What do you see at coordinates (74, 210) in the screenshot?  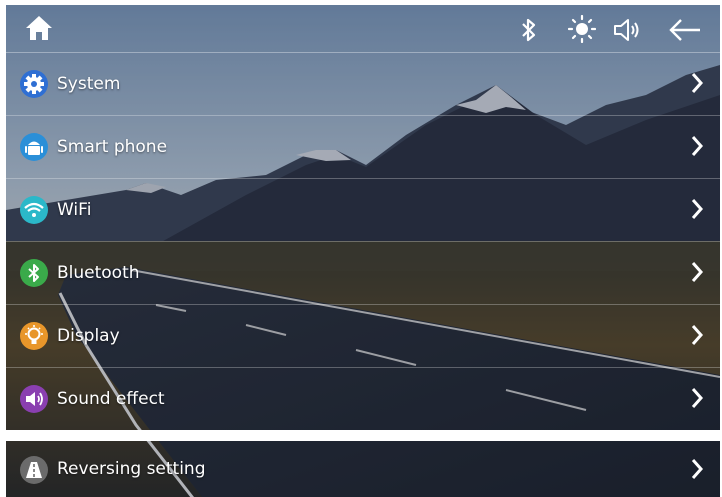 I see `menu-label: WiFi` at bounding box center [74, 210].